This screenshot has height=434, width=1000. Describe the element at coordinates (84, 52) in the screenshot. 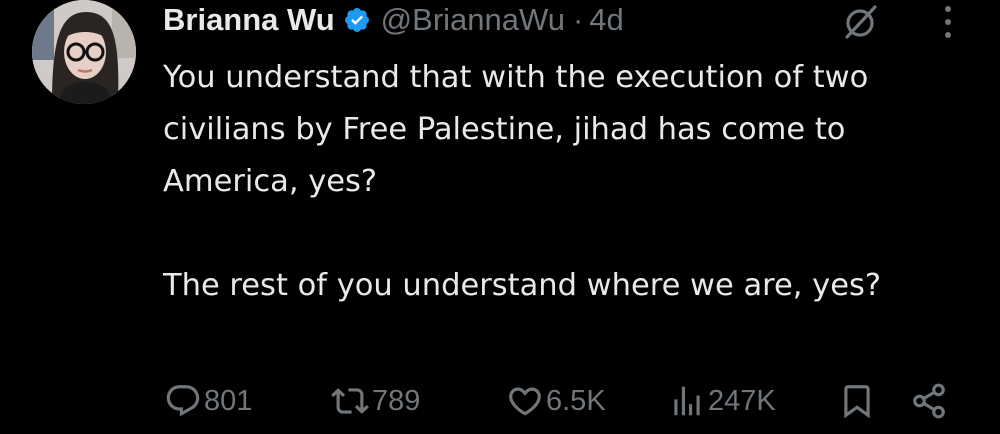

I see `avatar` at that location.